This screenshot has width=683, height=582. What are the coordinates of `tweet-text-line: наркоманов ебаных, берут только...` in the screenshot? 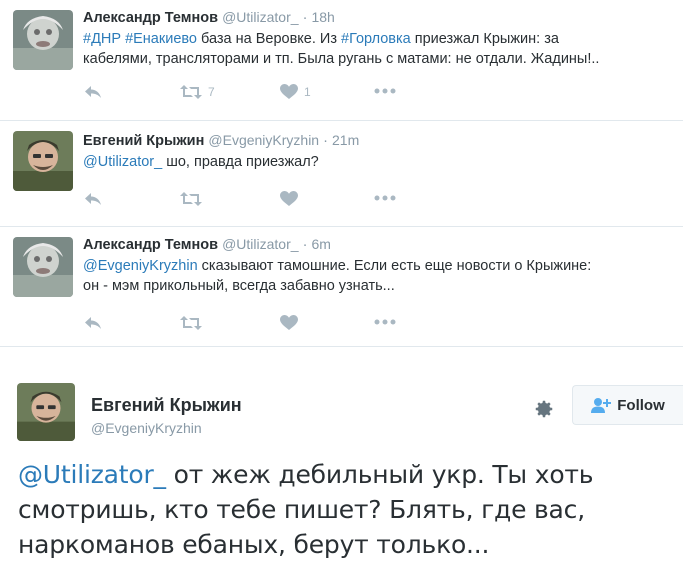 It's located at (254, 544).